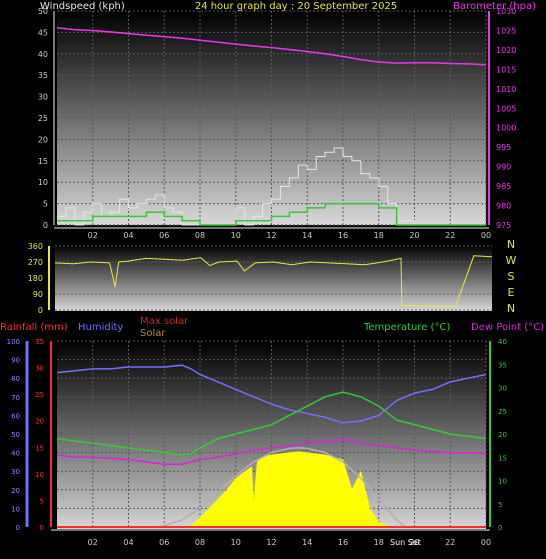 This screenshot has height=559, width=546. What do you see at coordinates (500, 505) in the screenshot?
I see `p3-temp-tick-label: 5` at bounding box center [500, 505].